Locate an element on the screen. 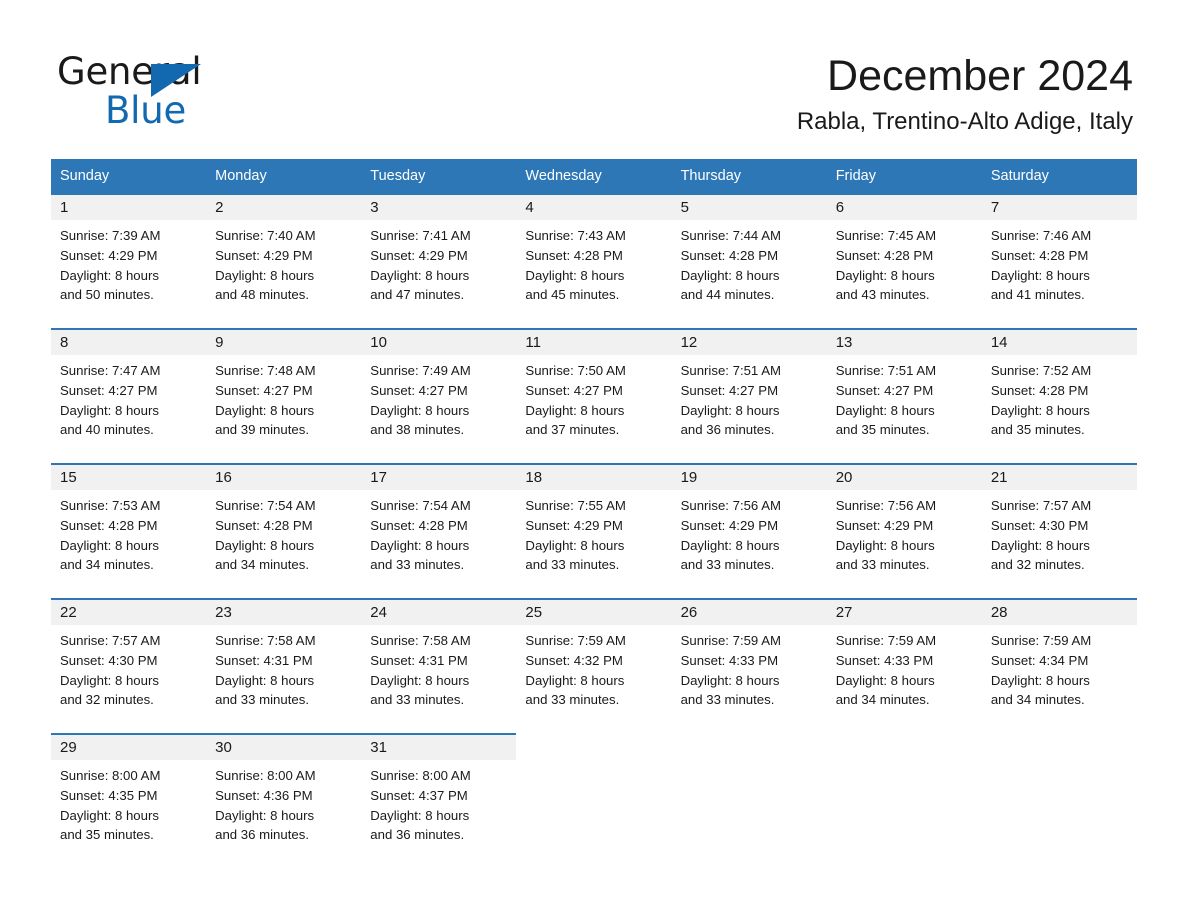  day-number: 10 is located at coordinates (439, 342).